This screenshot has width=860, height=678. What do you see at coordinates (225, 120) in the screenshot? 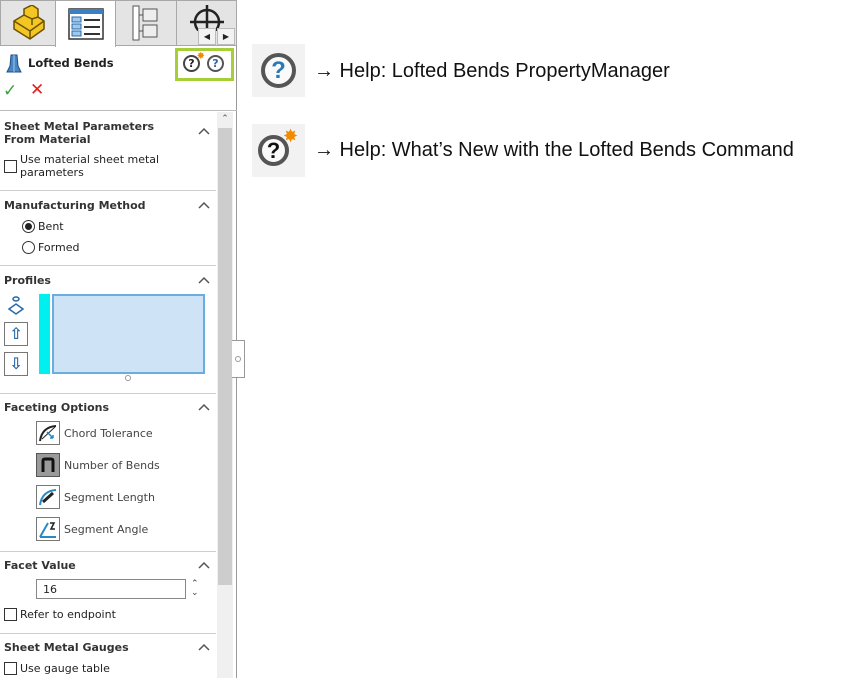
I see `scroll-up-button: ⌃` at bounding box center [225, 120].